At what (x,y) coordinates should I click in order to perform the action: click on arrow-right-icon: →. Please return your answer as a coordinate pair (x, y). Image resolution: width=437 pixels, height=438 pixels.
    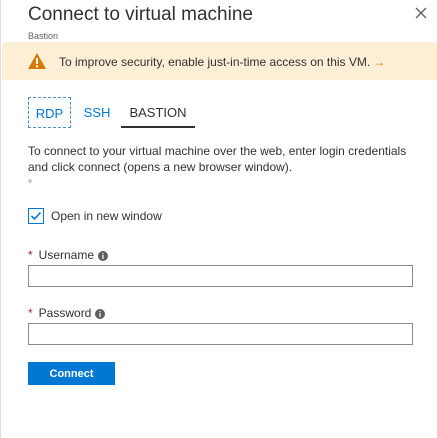
    Looking at the image, I should click on (379, 62).